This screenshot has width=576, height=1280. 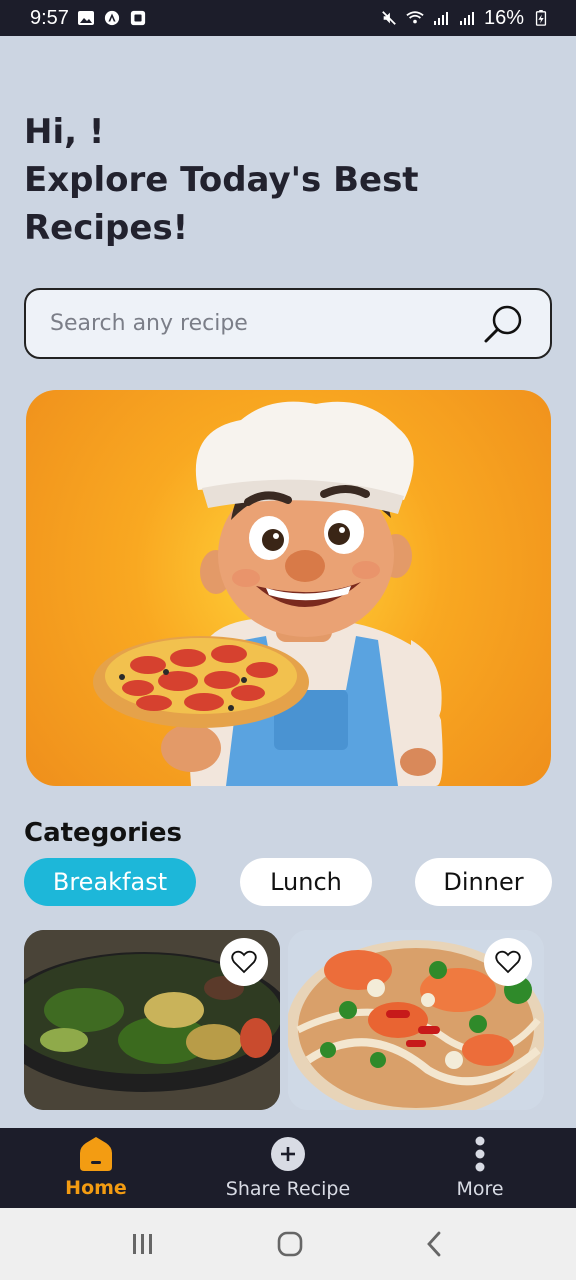 I want to click on greeting-heading: Hi, ! Explore Today's Best Recipes!, so click(x=284, y=180).